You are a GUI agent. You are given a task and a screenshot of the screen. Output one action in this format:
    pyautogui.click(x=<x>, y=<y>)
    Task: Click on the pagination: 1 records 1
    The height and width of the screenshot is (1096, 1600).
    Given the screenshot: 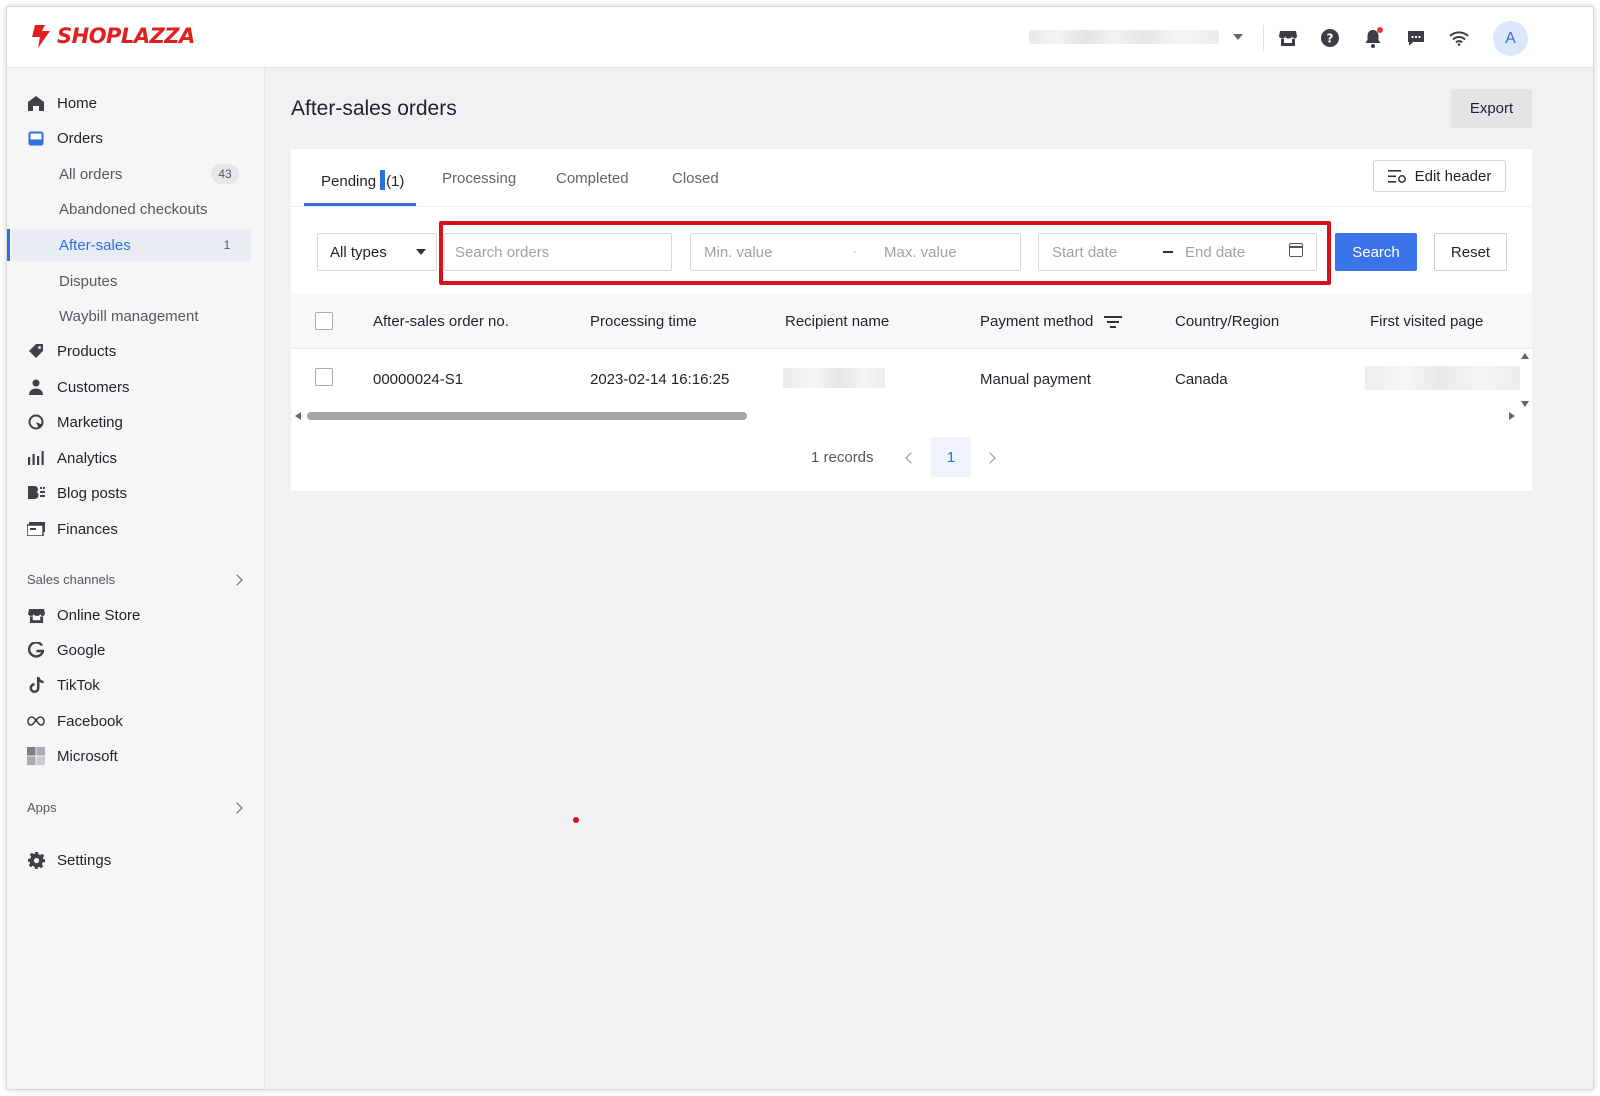 What is the action you would take?
    pyautogui.click(x=911, y=457)
    